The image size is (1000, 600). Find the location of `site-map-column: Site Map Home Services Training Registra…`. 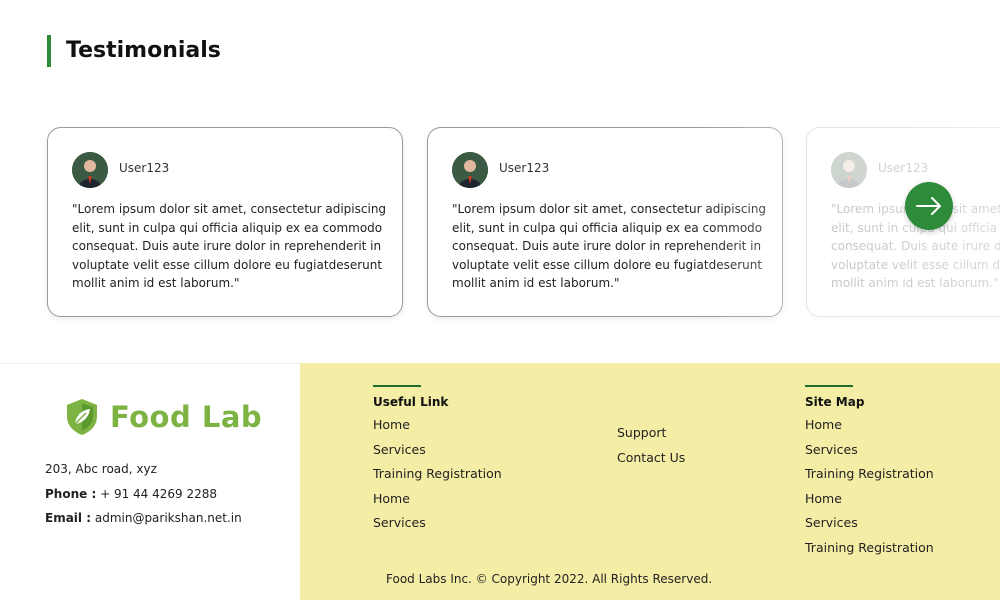

site-map-column: Site Map Home Services Training Registra… is located at coordinates (869, 474).